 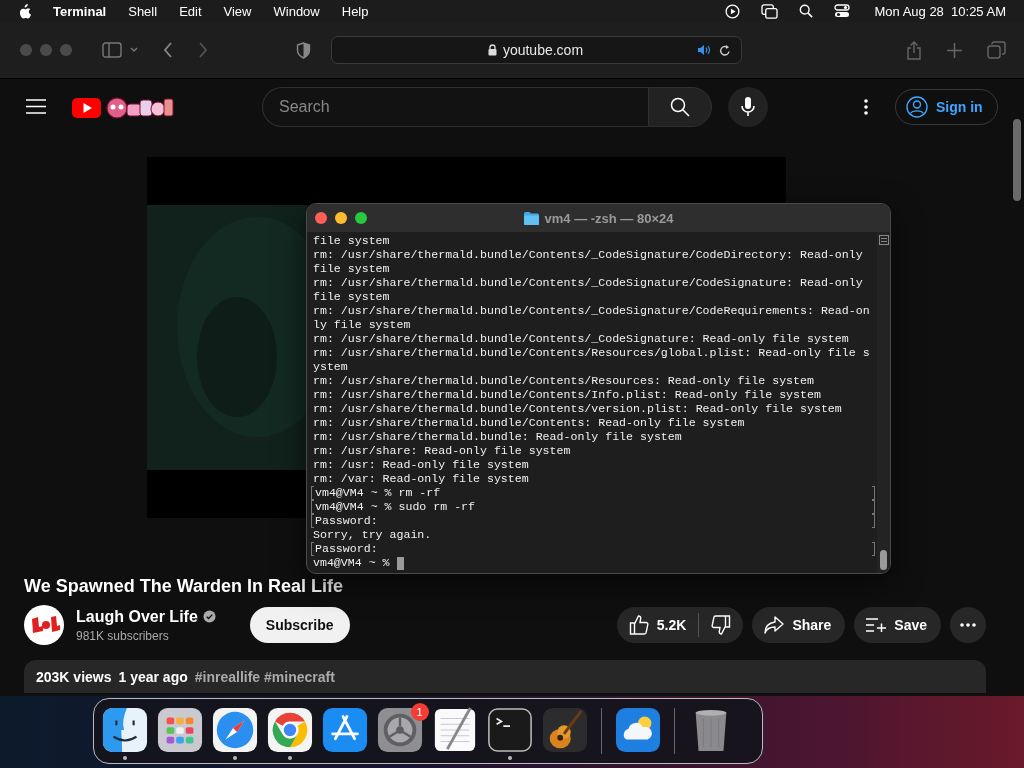 What do you see at coordinates (351, 563) in the screenshot?
I see `terminal-line: vm4@VM4 ~ %` at bounding box center [351, 563].